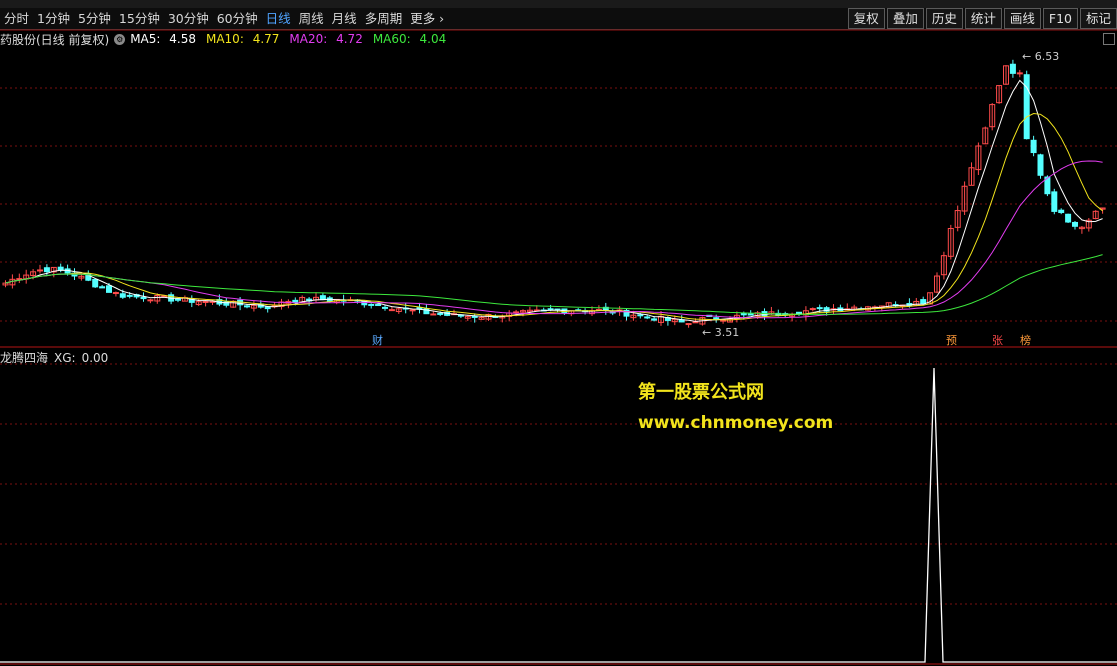 The width and height of the screenshot is (1117, 666). Describe the element at coordinates (701, 392) in the screenshot. I see `watermark-title: 第一股票公式网` at that location.